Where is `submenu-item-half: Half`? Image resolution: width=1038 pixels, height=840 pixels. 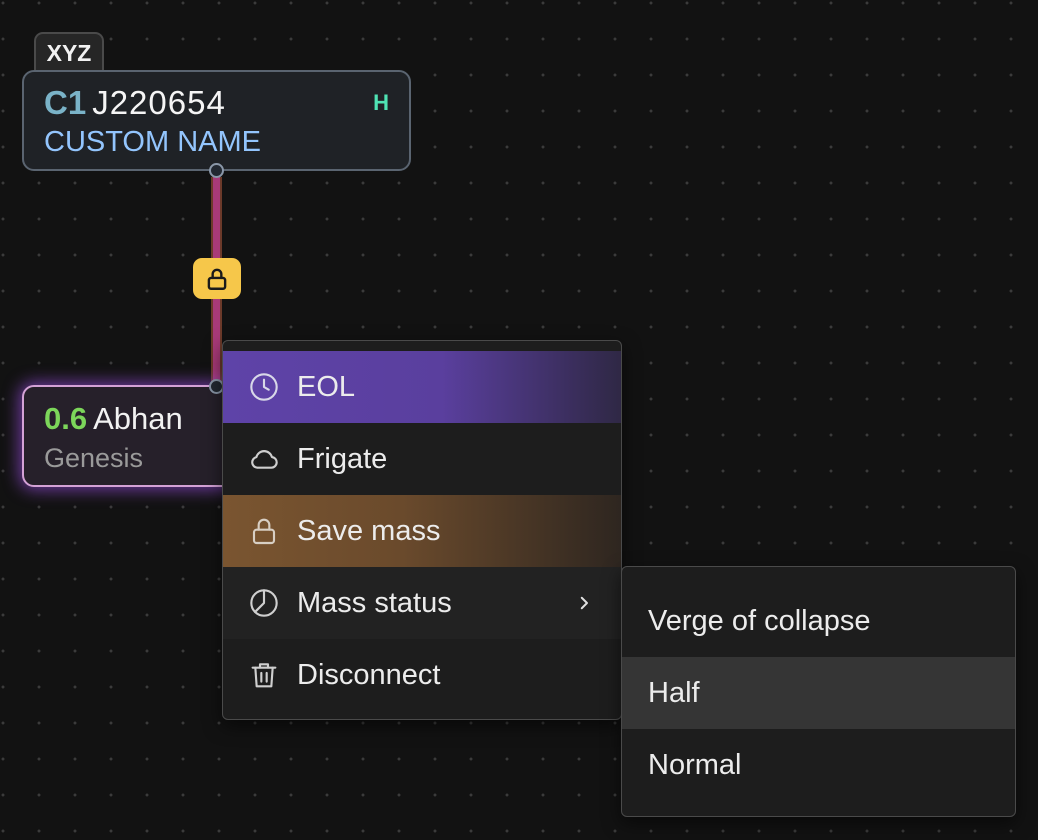 submenu-item-half: Half is located at coordinates (818, 693).